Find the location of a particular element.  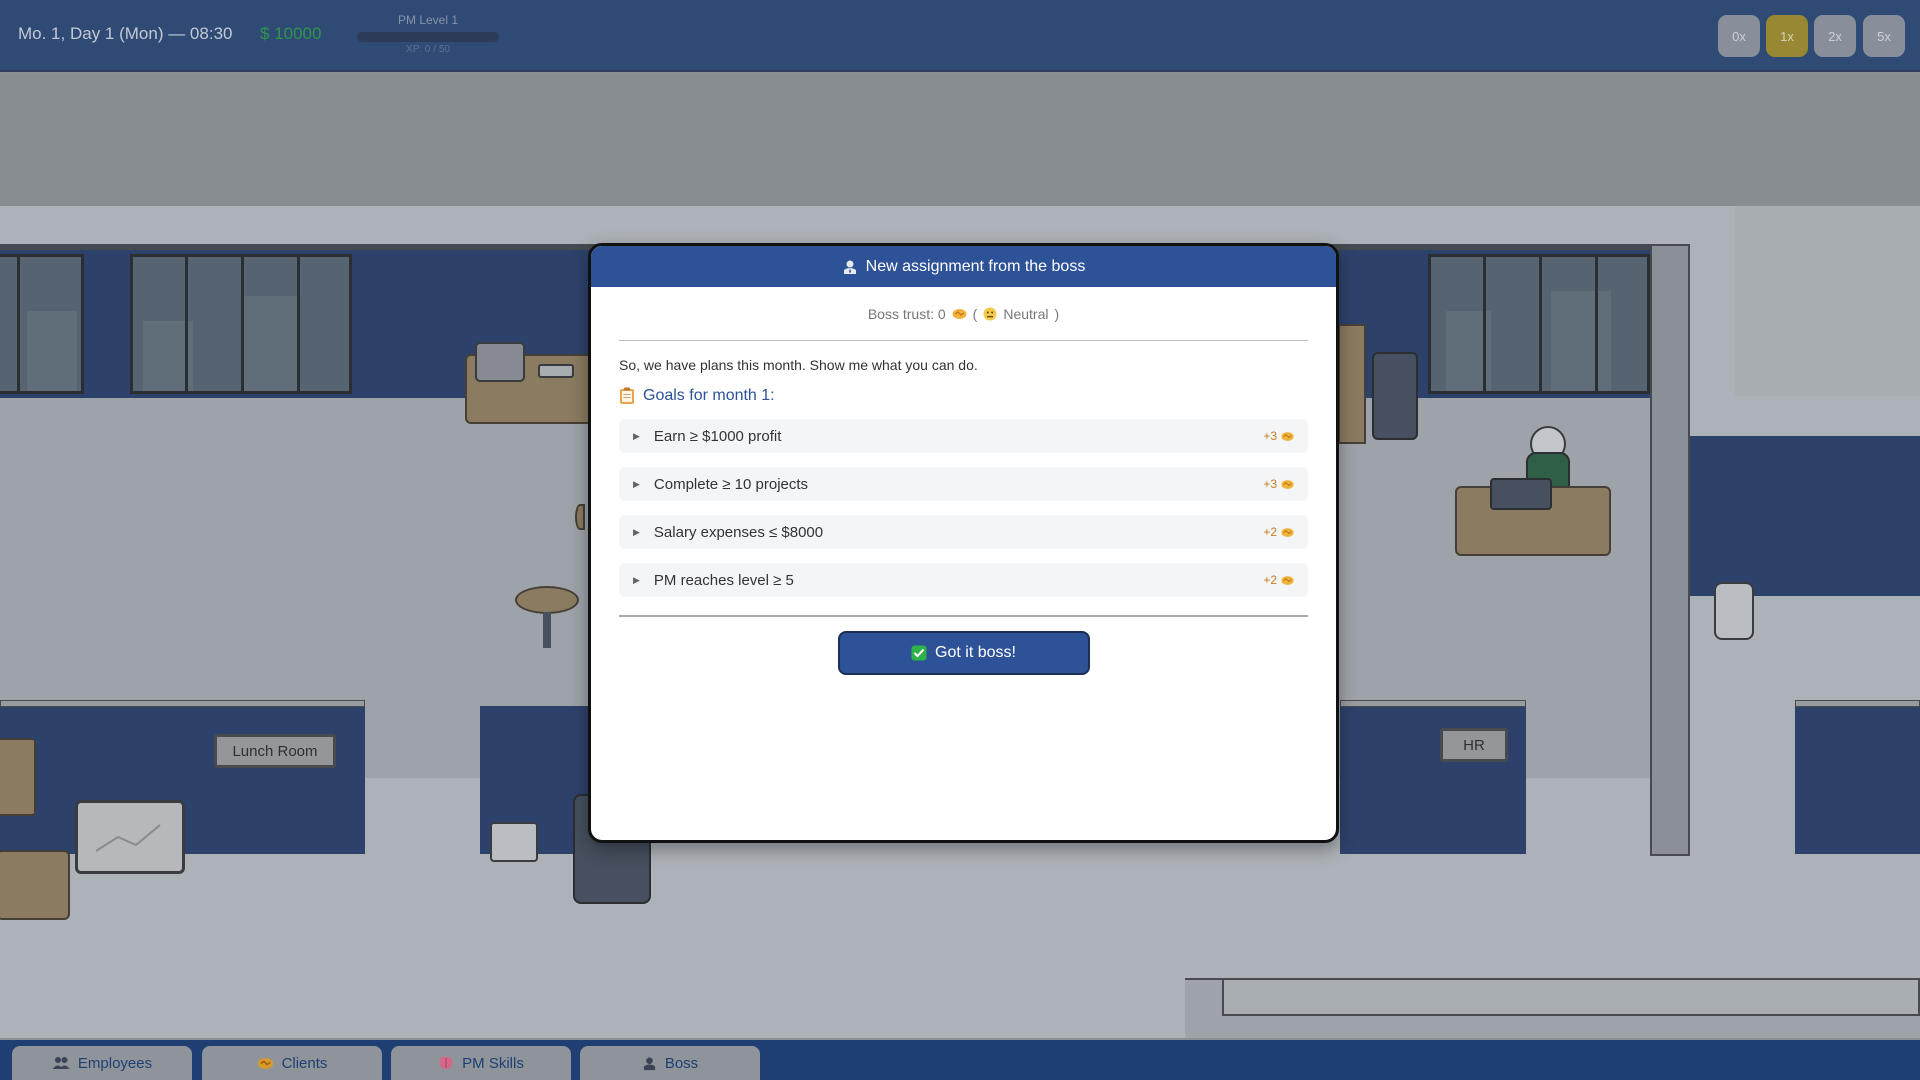

clipboard-icon is located at coordinates (627, 396).